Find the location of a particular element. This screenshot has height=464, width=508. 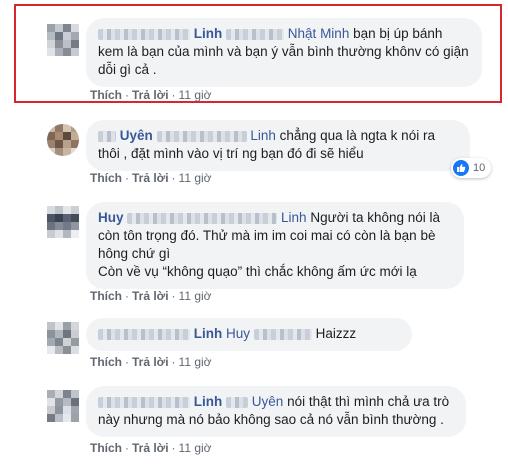

comment-tag: Uyên is located at coordinates (268, 401).